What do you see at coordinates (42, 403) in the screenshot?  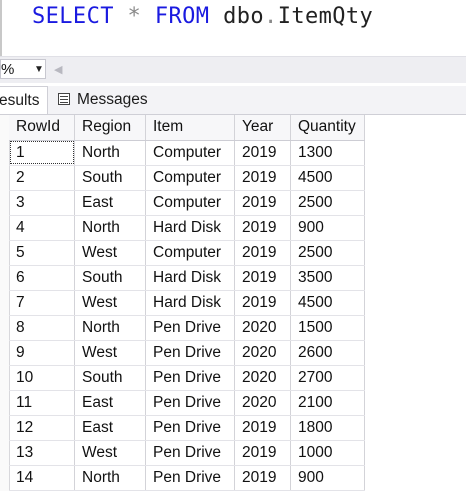 I see `table-cell: 11` at bounding box center [42, 403].